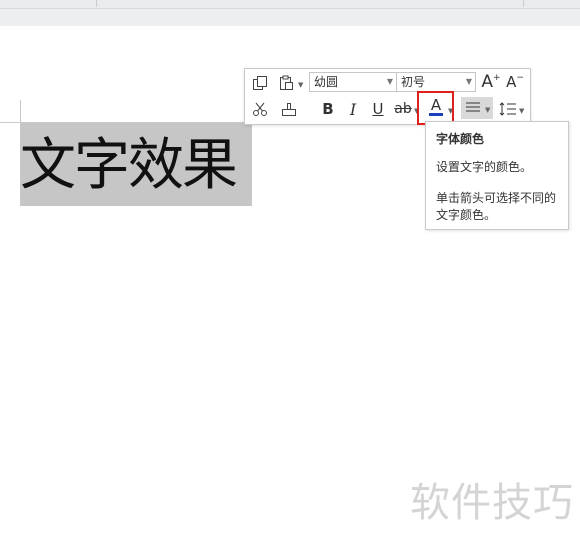  I want to click on line-spacing-icon, so click(508, 109).